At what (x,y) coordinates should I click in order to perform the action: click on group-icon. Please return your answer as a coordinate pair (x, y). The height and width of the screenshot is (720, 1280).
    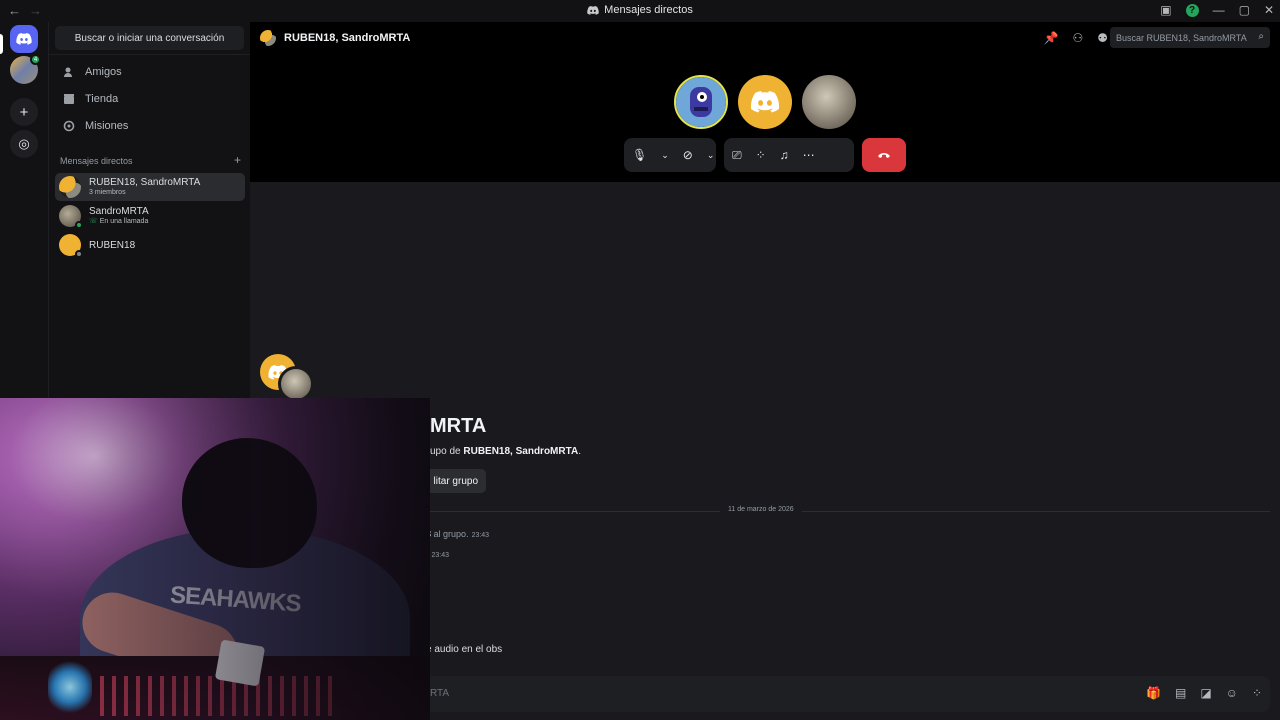
    Looking at the image, I should click on (288, 378).